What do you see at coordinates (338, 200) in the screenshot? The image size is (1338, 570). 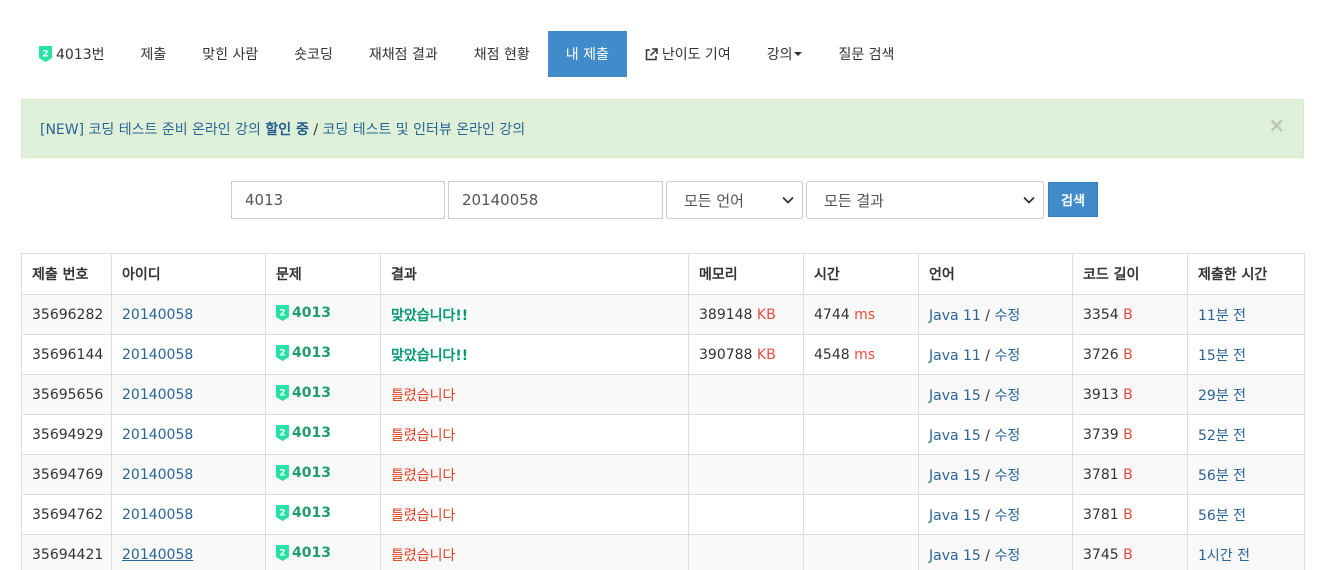 I see `problem-id-input: 4013` at bounding box center [338, 200].